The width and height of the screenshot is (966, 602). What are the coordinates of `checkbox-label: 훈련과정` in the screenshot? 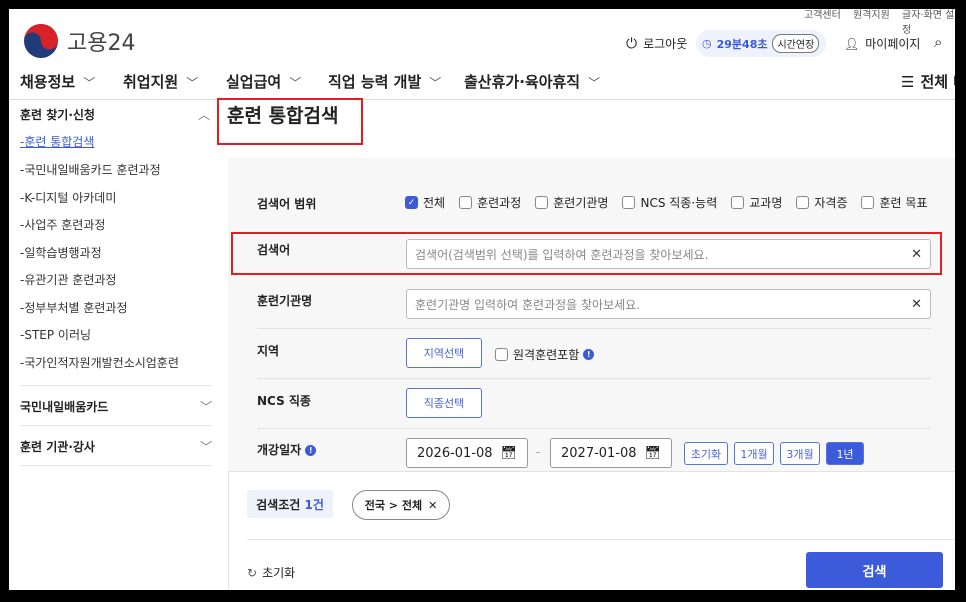 It's located at (499, 203).